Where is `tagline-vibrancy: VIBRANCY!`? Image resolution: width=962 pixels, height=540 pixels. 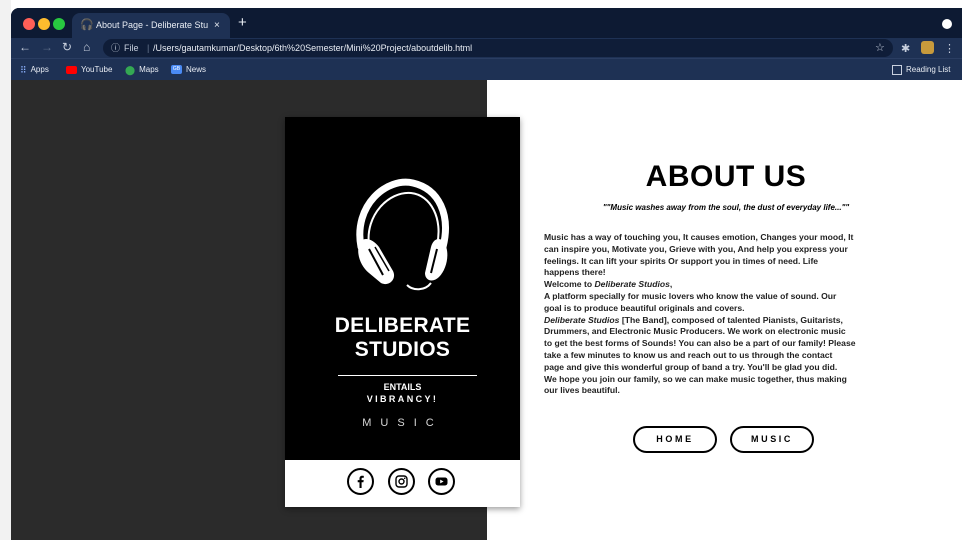
tagline-vibrancy: VIBRANCY! is located at coordinates (402, 399).